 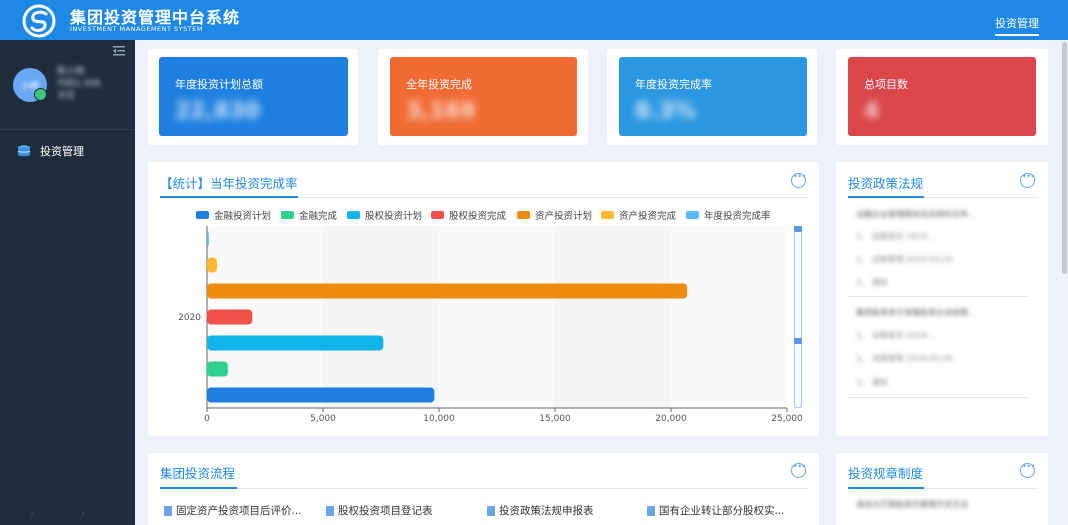 I want to click on sidebar-pager: ‹ ›, so click(x=57, y=514).